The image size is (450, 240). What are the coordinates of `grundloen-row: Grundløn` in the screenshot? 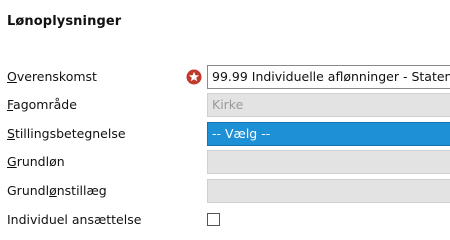 It's located at (225, 162).